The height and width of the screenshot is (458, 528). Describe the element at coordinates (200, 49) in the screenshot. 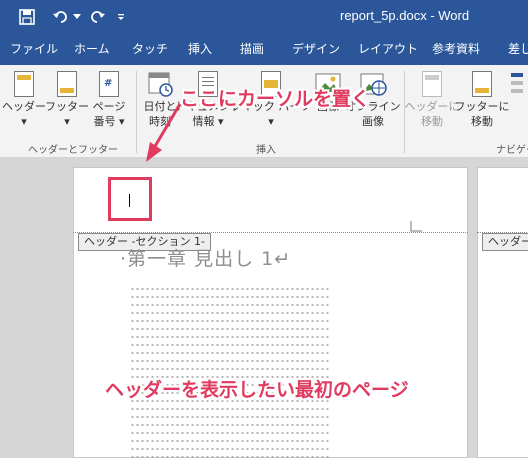

I see `tab-insert: 挿入` at that location.